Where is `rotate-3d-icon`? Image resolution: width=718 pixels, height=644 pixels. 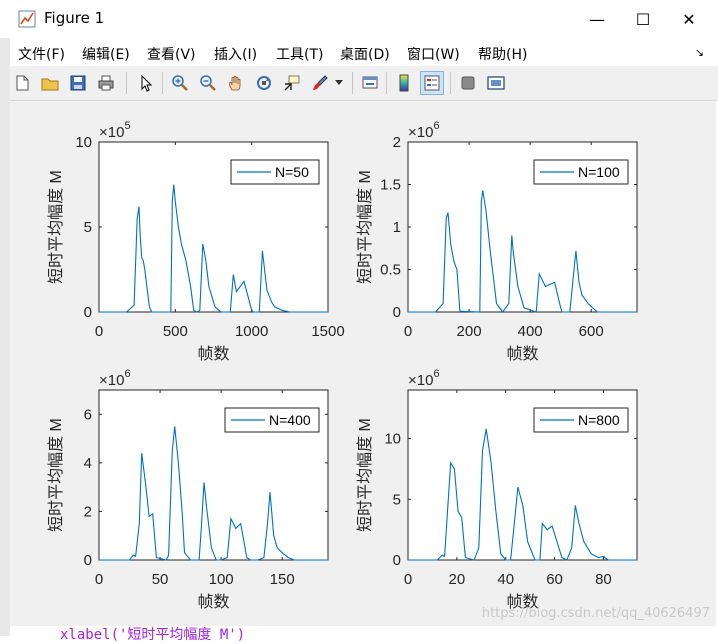
rotate-3d-icon is located at coordinates (264, 83).